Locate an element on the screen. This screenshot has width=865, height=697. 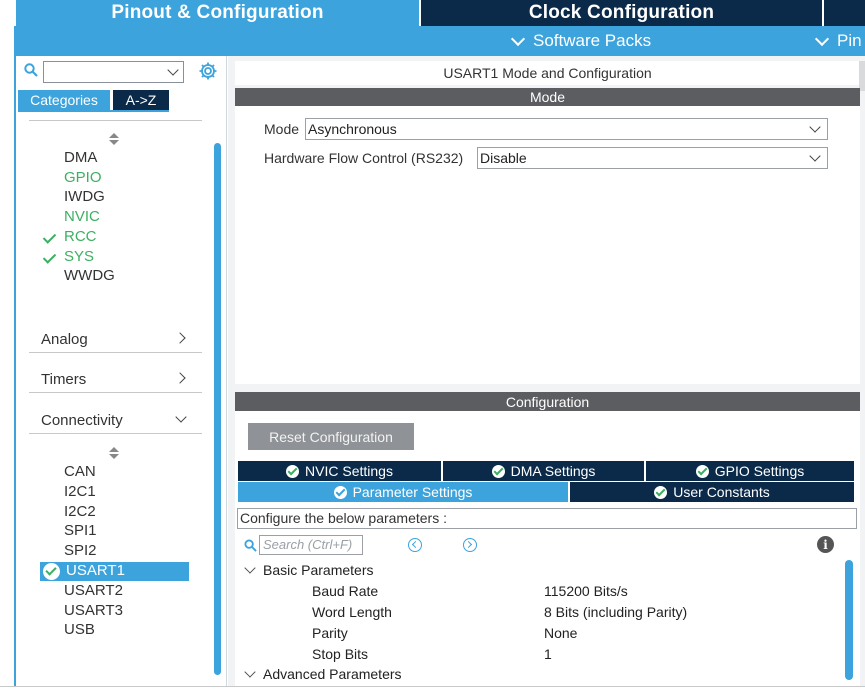
param-value: 1 is located at coordinates (548, 654).